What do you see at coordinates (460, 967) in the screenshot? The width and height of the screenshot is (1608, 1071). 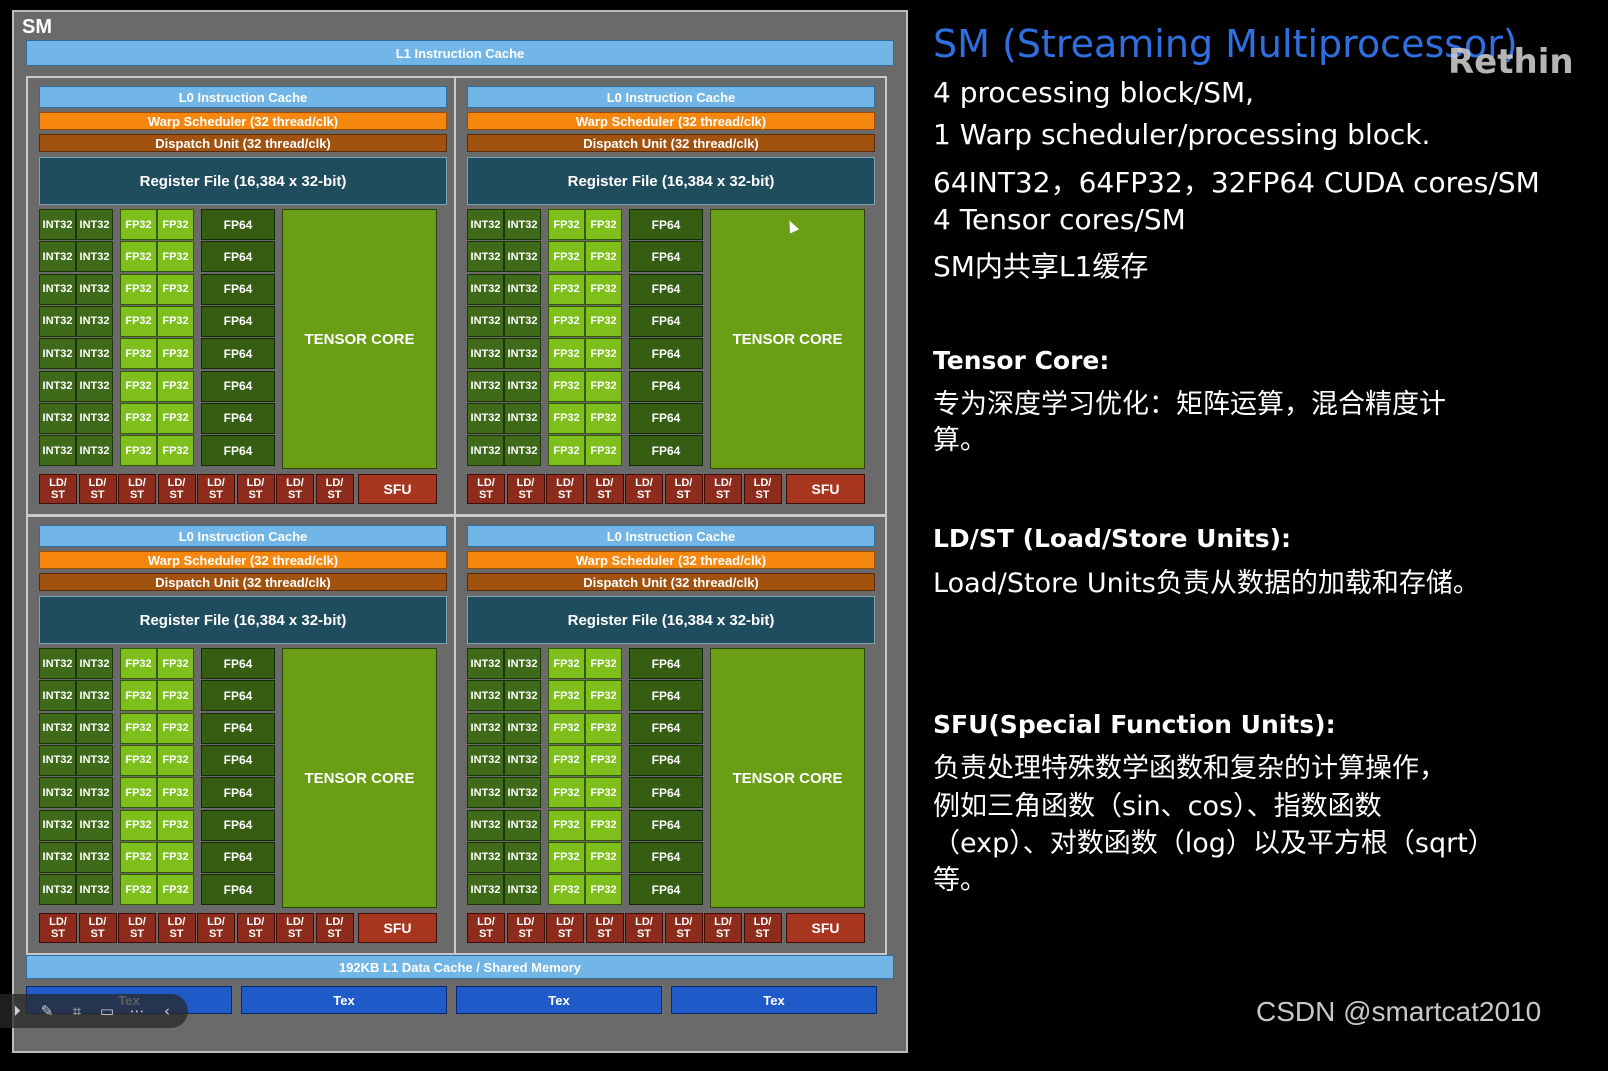 I see `l1-data-cache: 192KB L1 Data Cache / Shared Memory` at bounding box center [460, 967].